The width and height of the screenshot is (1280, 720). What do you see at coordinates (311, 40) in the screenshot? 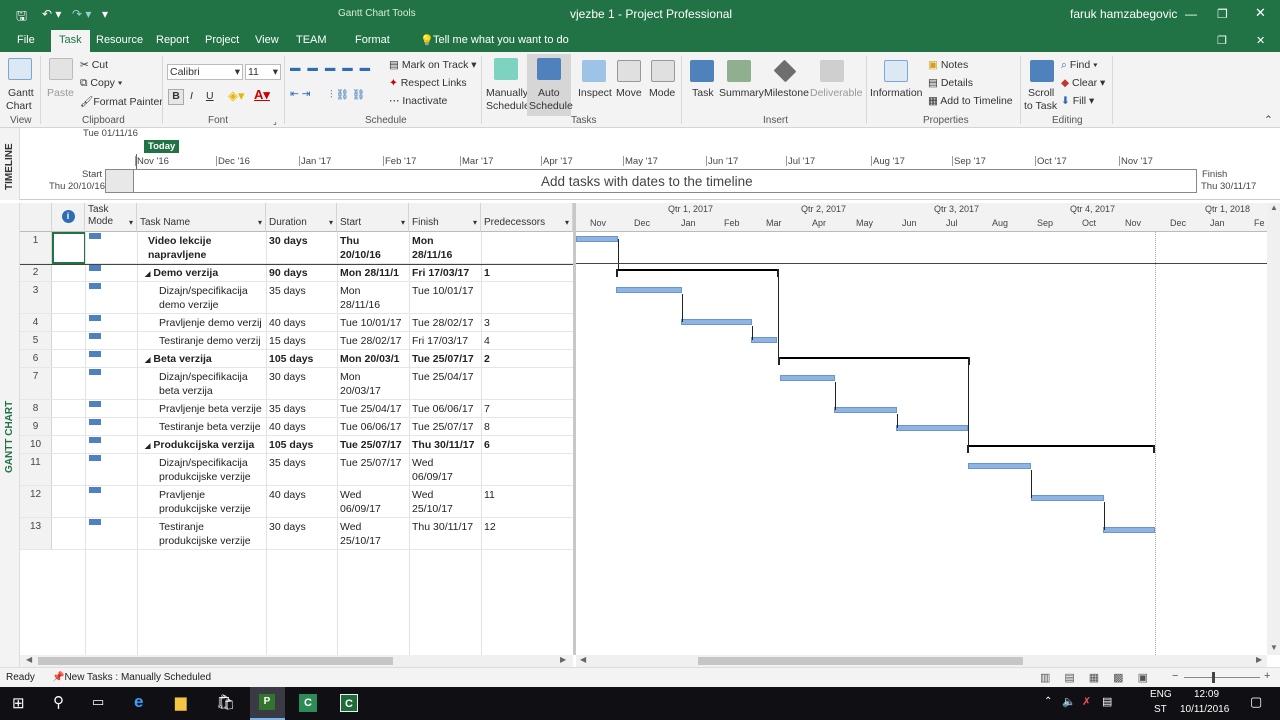
I see `tab-team: TEAM` at bounding box center [311, 40].